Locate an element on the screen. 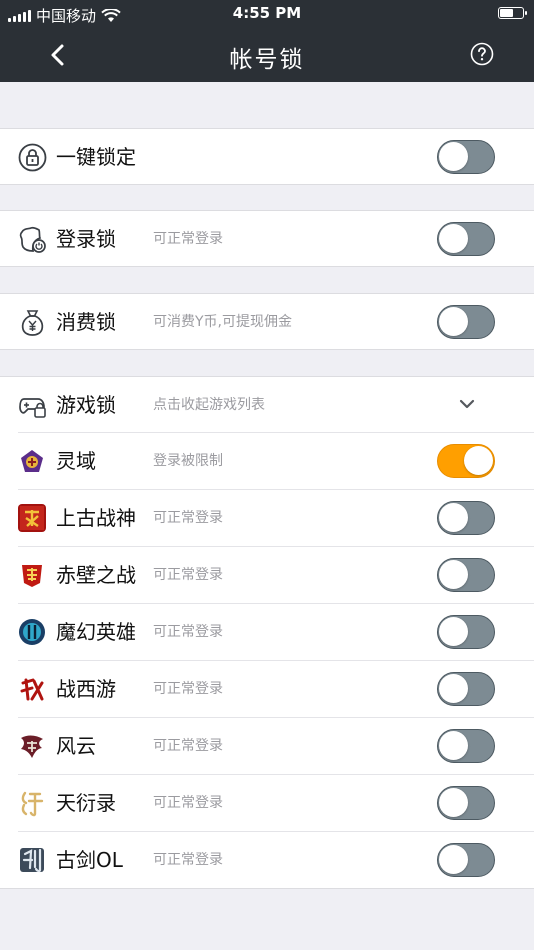  game-lock-hint: 点击收起游戏列表 is located at coordinates (209, 405).